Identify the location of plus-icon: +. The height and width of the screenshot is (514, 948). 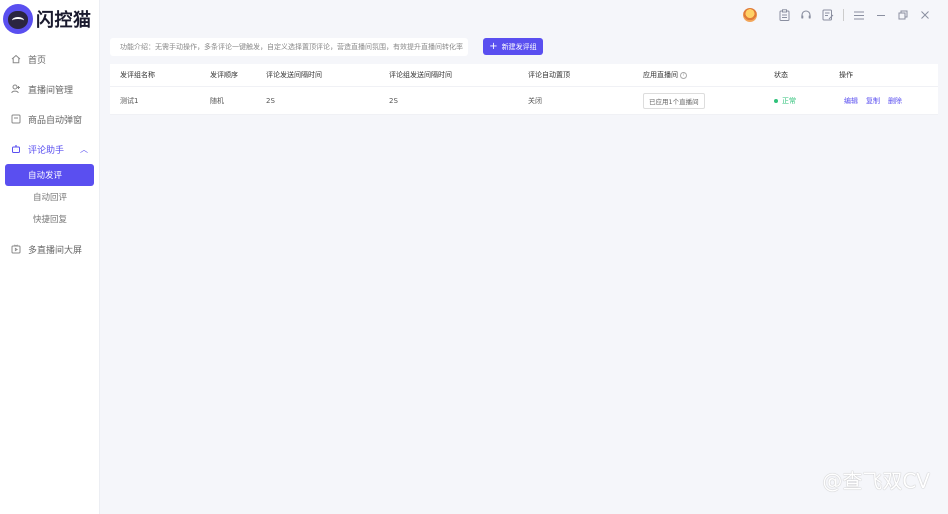
(493, 46).